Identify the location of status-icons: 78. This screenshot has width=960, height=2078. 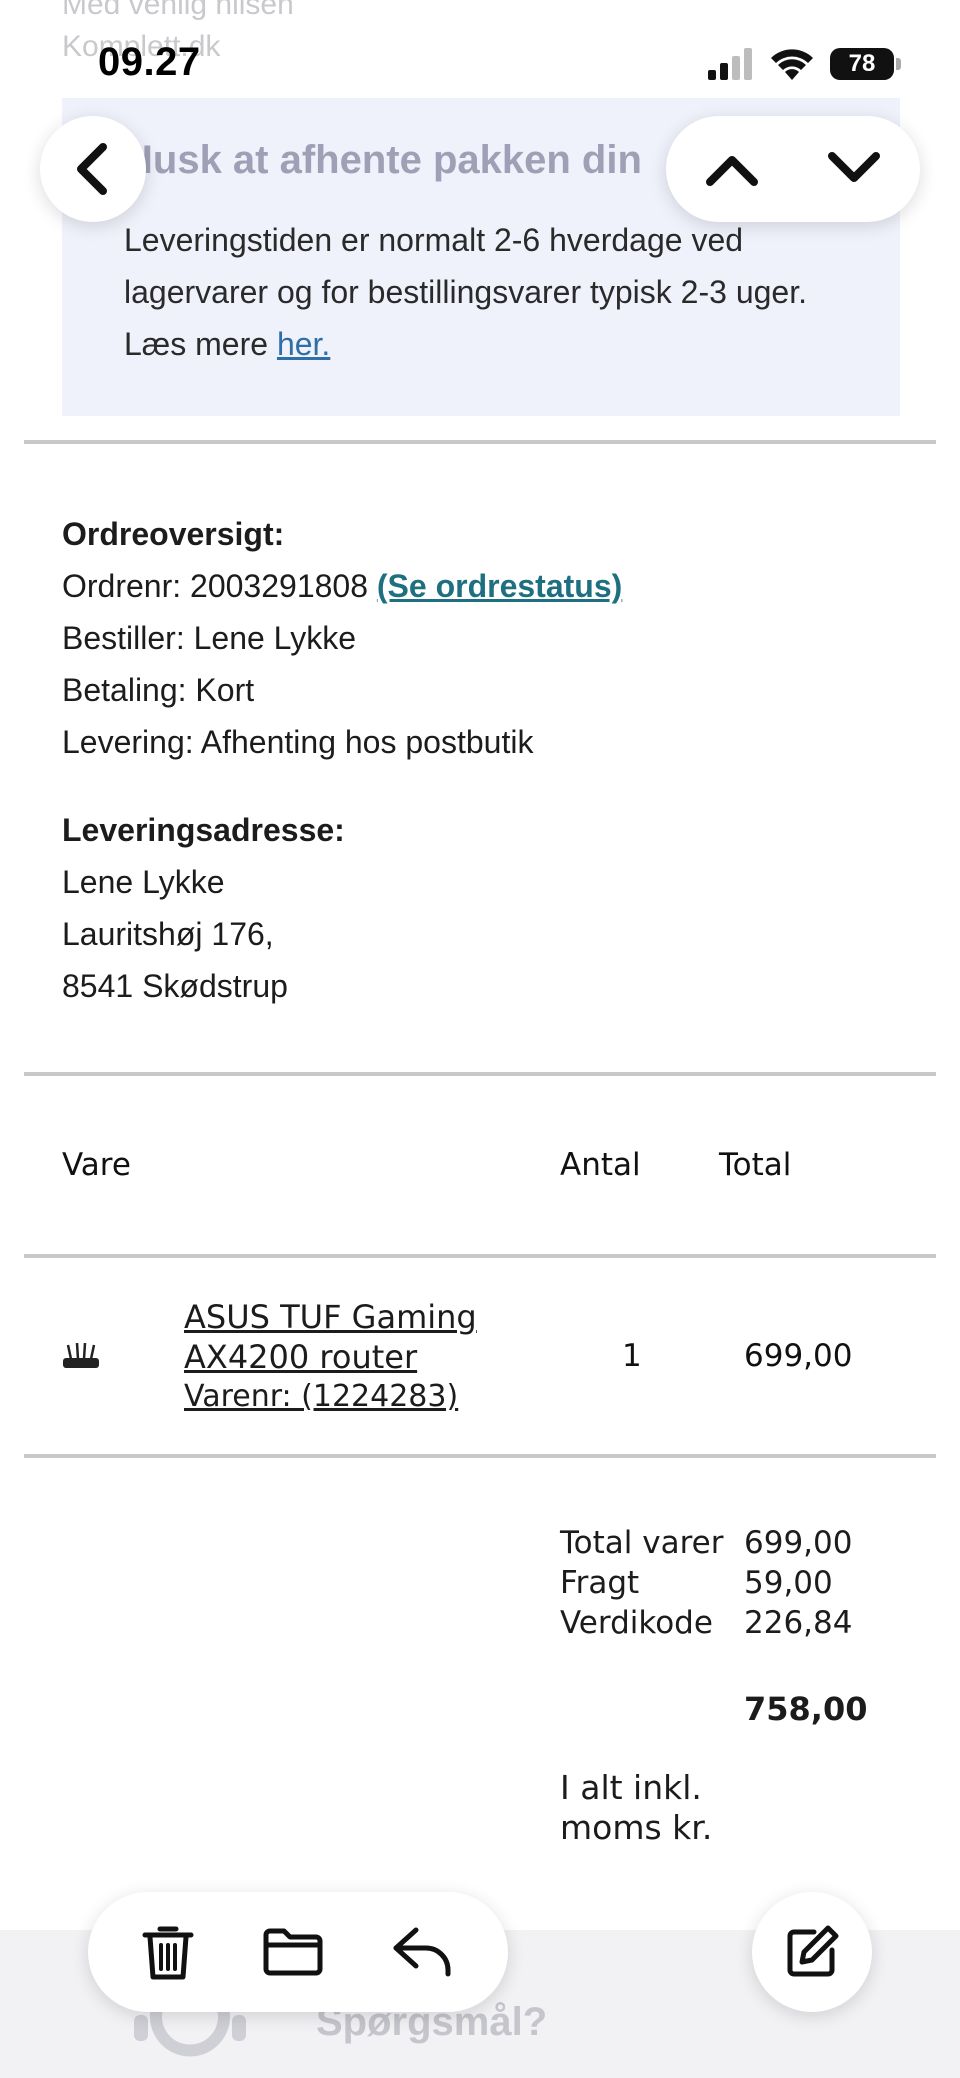
(804, 64).